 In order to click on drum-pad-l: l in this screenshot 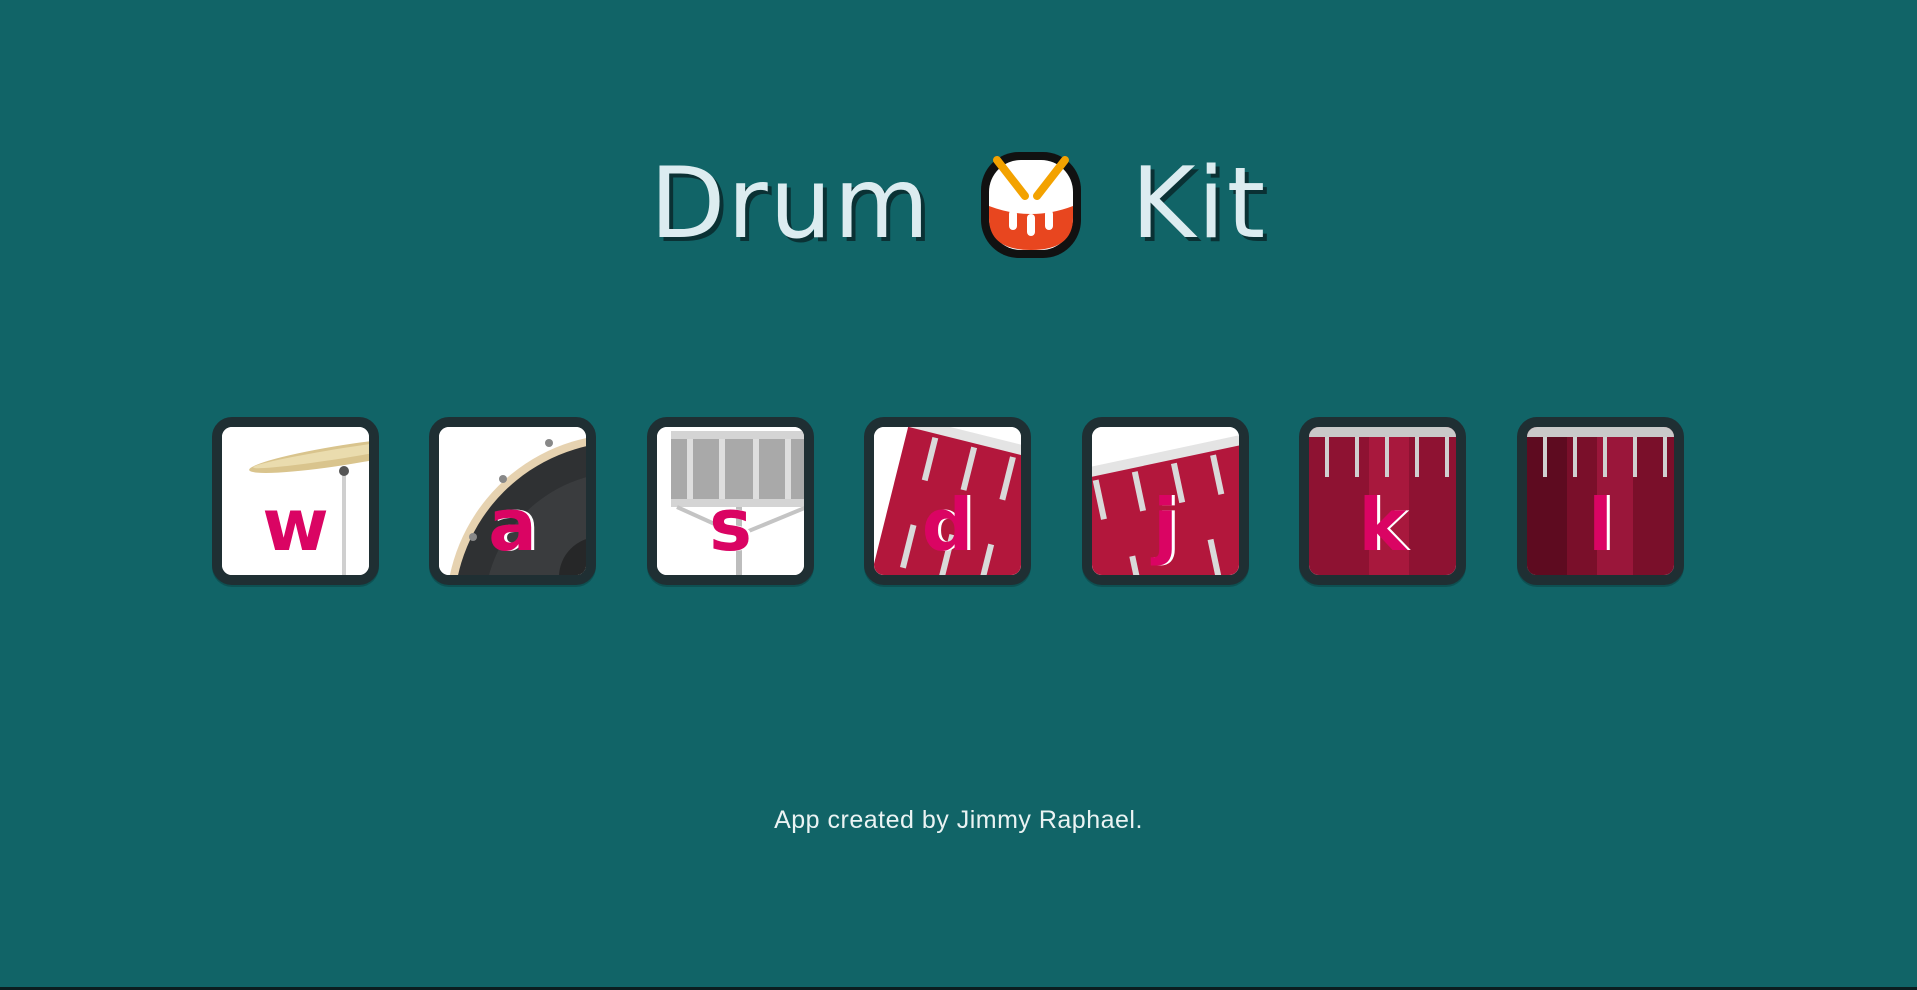, I will do `click(1600, 501)`.